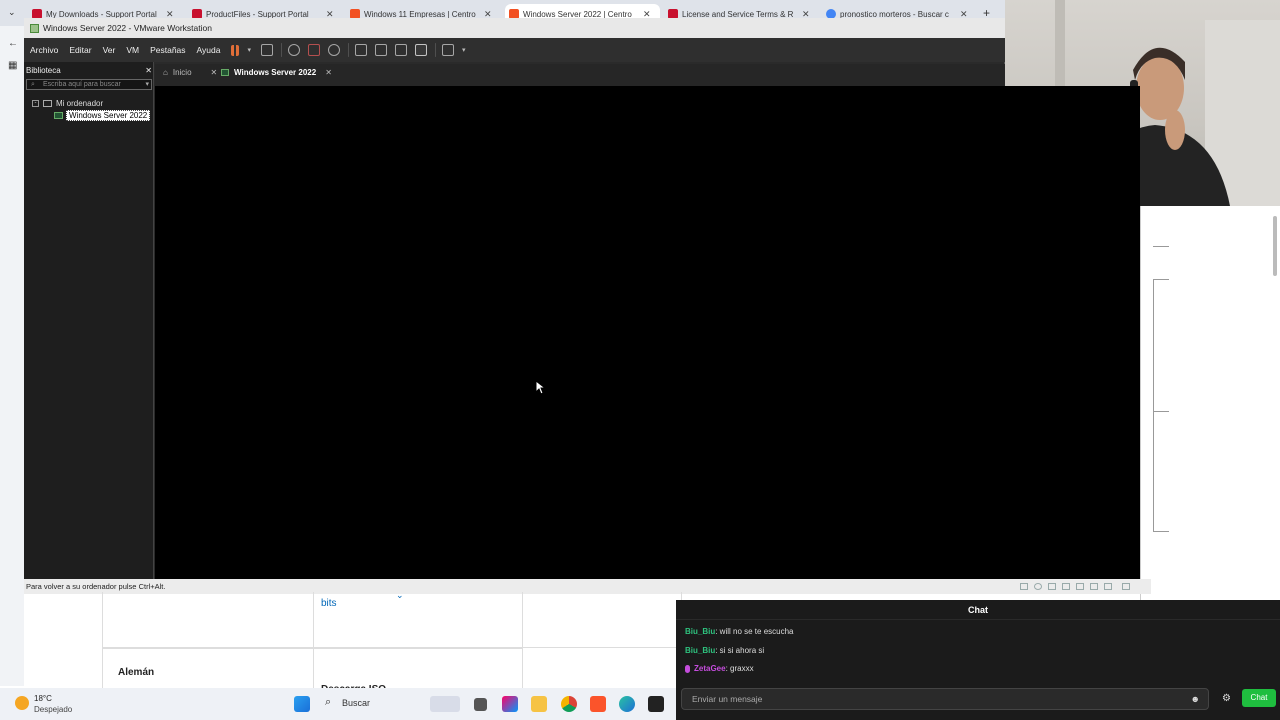 The image size is (1280, 720). Describe the element at coordinates (1080, 586) in the screenshot. I see `usb-icon` at that location.